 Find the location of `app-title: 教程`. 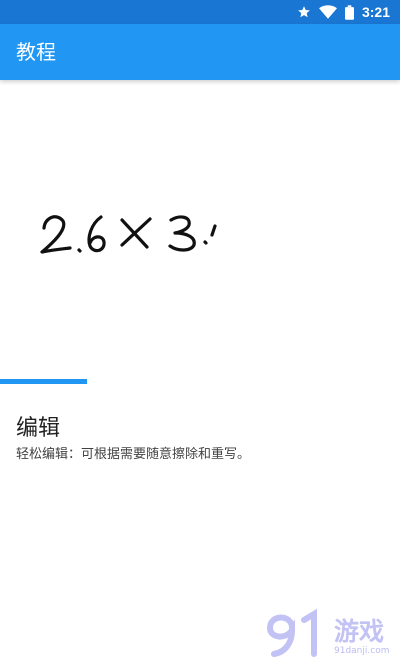

app-title: 教程 is located at coordinates (36, 52).